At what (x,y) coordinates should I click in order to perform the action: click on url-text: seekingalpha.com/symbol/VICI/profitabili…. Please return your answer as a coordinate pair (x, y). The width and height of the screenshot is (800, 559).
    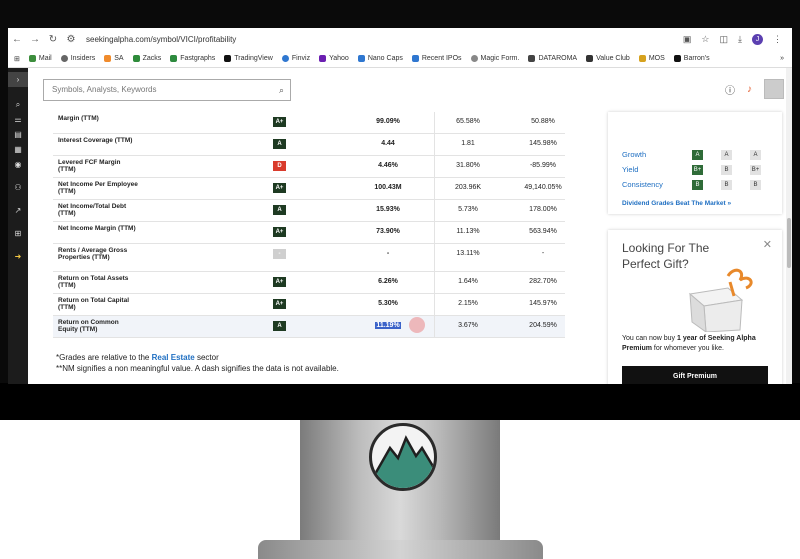
    Looking at the image, I should click on (161, 39).